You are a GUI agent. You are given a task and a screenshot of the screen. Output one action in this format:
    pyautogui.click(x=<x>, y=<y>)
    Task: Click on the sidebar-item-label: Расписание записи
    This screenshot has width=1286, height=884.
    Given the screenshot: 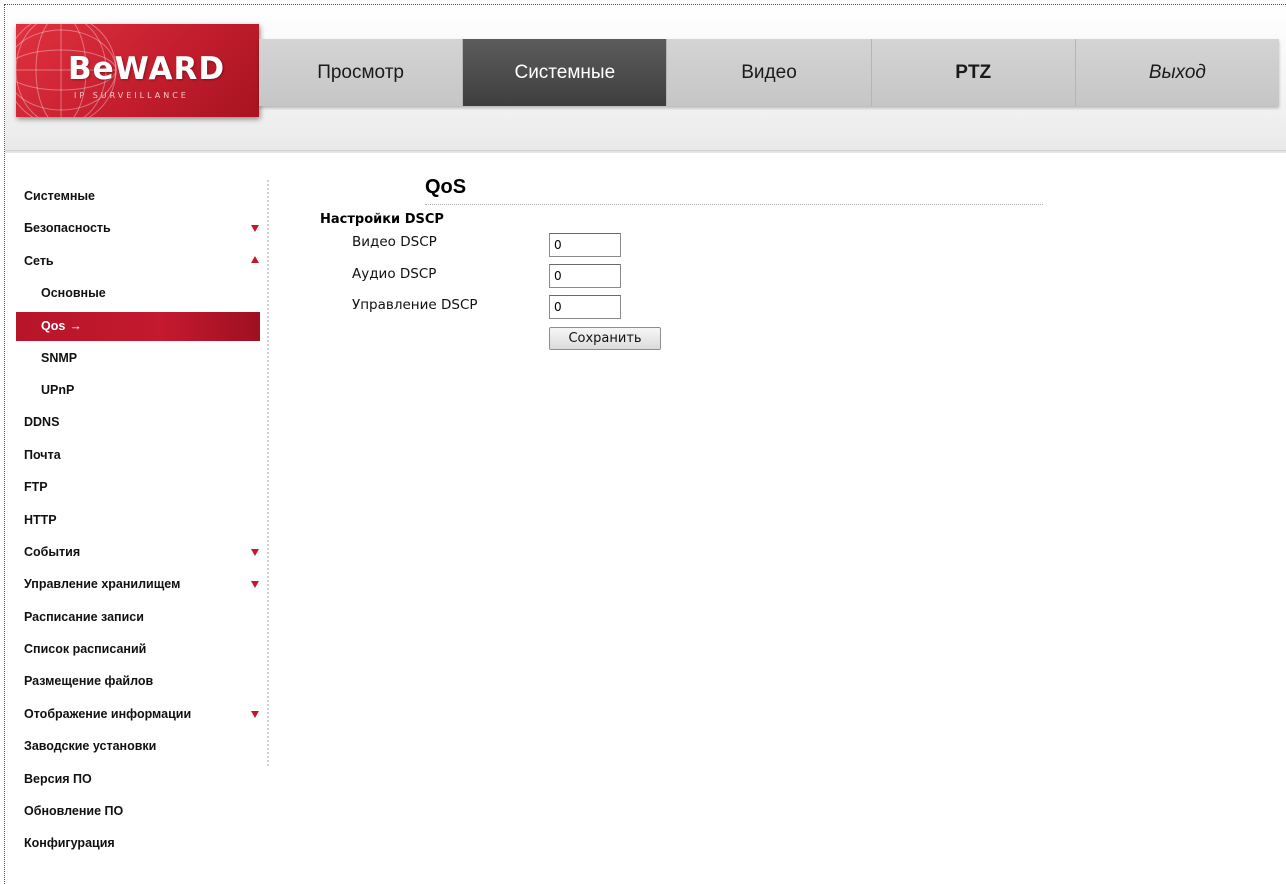 What is the action you would take?
    pyautogui.click(x=84, y=616)
    